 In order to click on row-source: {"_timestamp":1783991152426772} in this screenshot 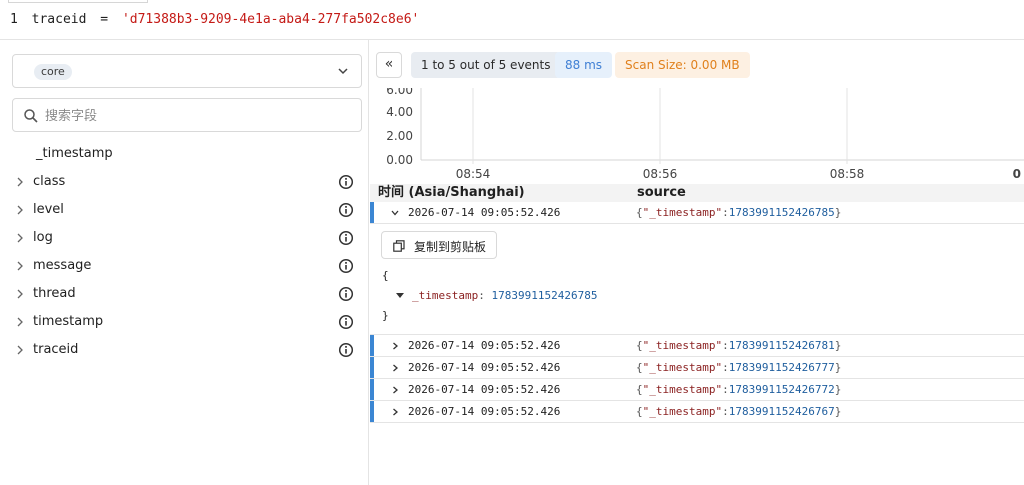, I will do `click(739, 389)`.